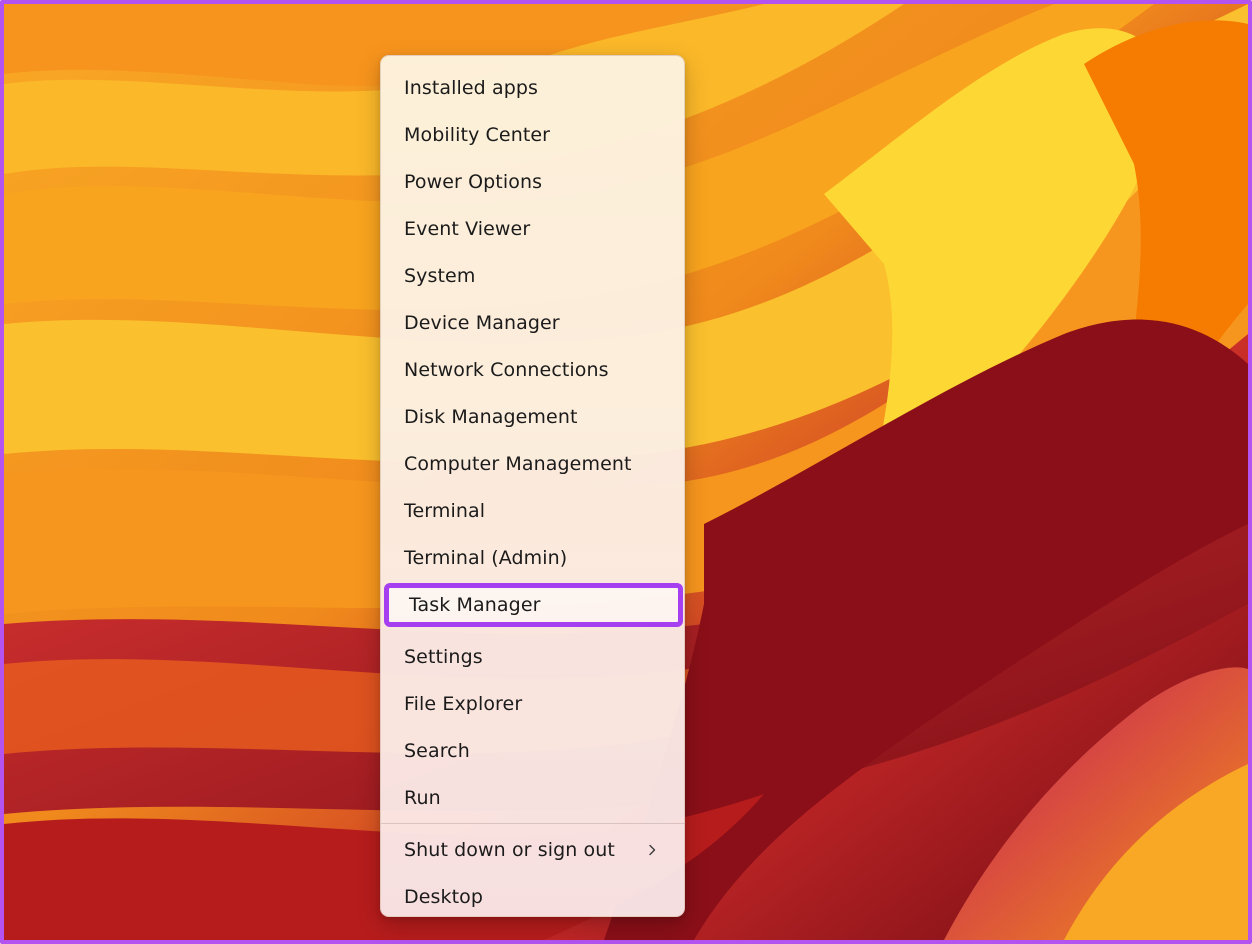 The height and width of the screenshot is (944, 1252). I want to click on chevron-right-icon, so click(652, 850).